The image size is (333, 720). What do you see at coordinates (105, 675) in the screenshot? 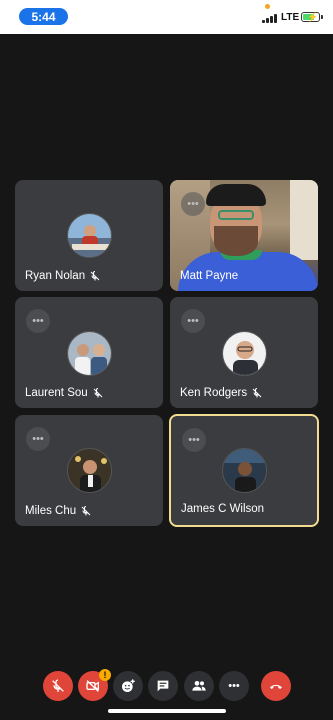
I see `camera-warning-badge: !` at bounding box center [105, 675].